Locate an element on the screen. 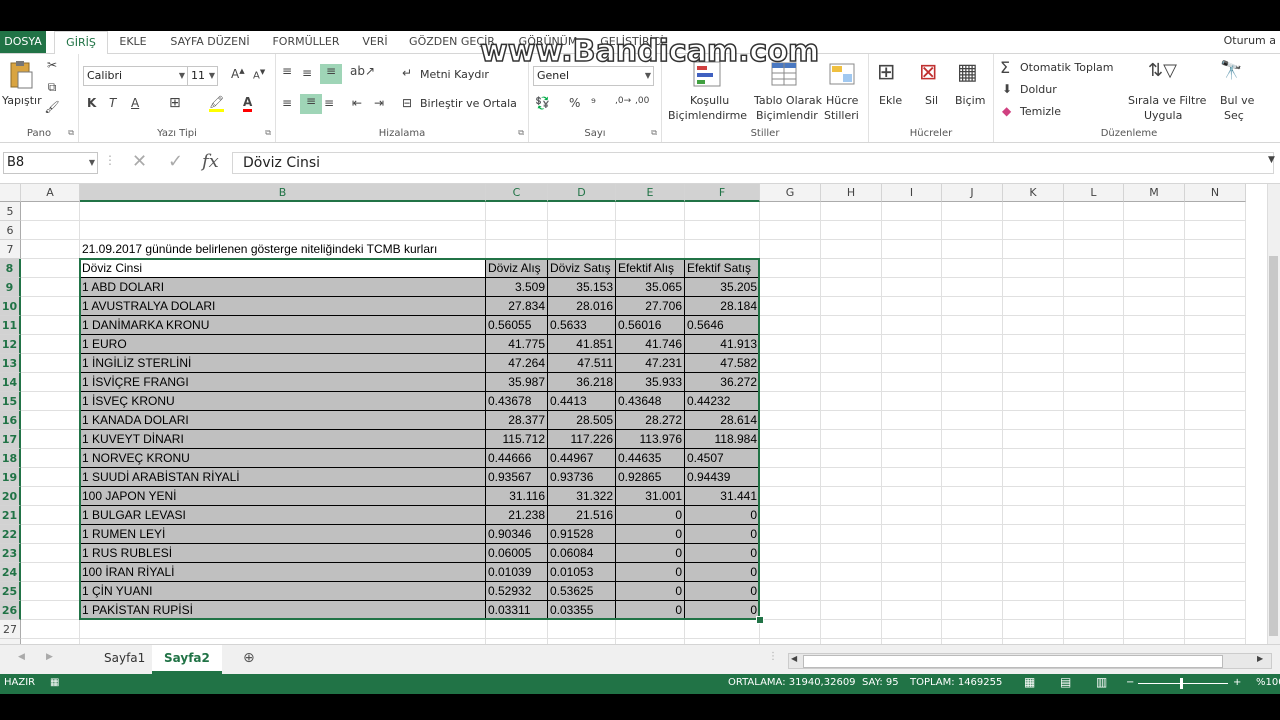  row-header-12: 12 is located at coordinates (10, 344).